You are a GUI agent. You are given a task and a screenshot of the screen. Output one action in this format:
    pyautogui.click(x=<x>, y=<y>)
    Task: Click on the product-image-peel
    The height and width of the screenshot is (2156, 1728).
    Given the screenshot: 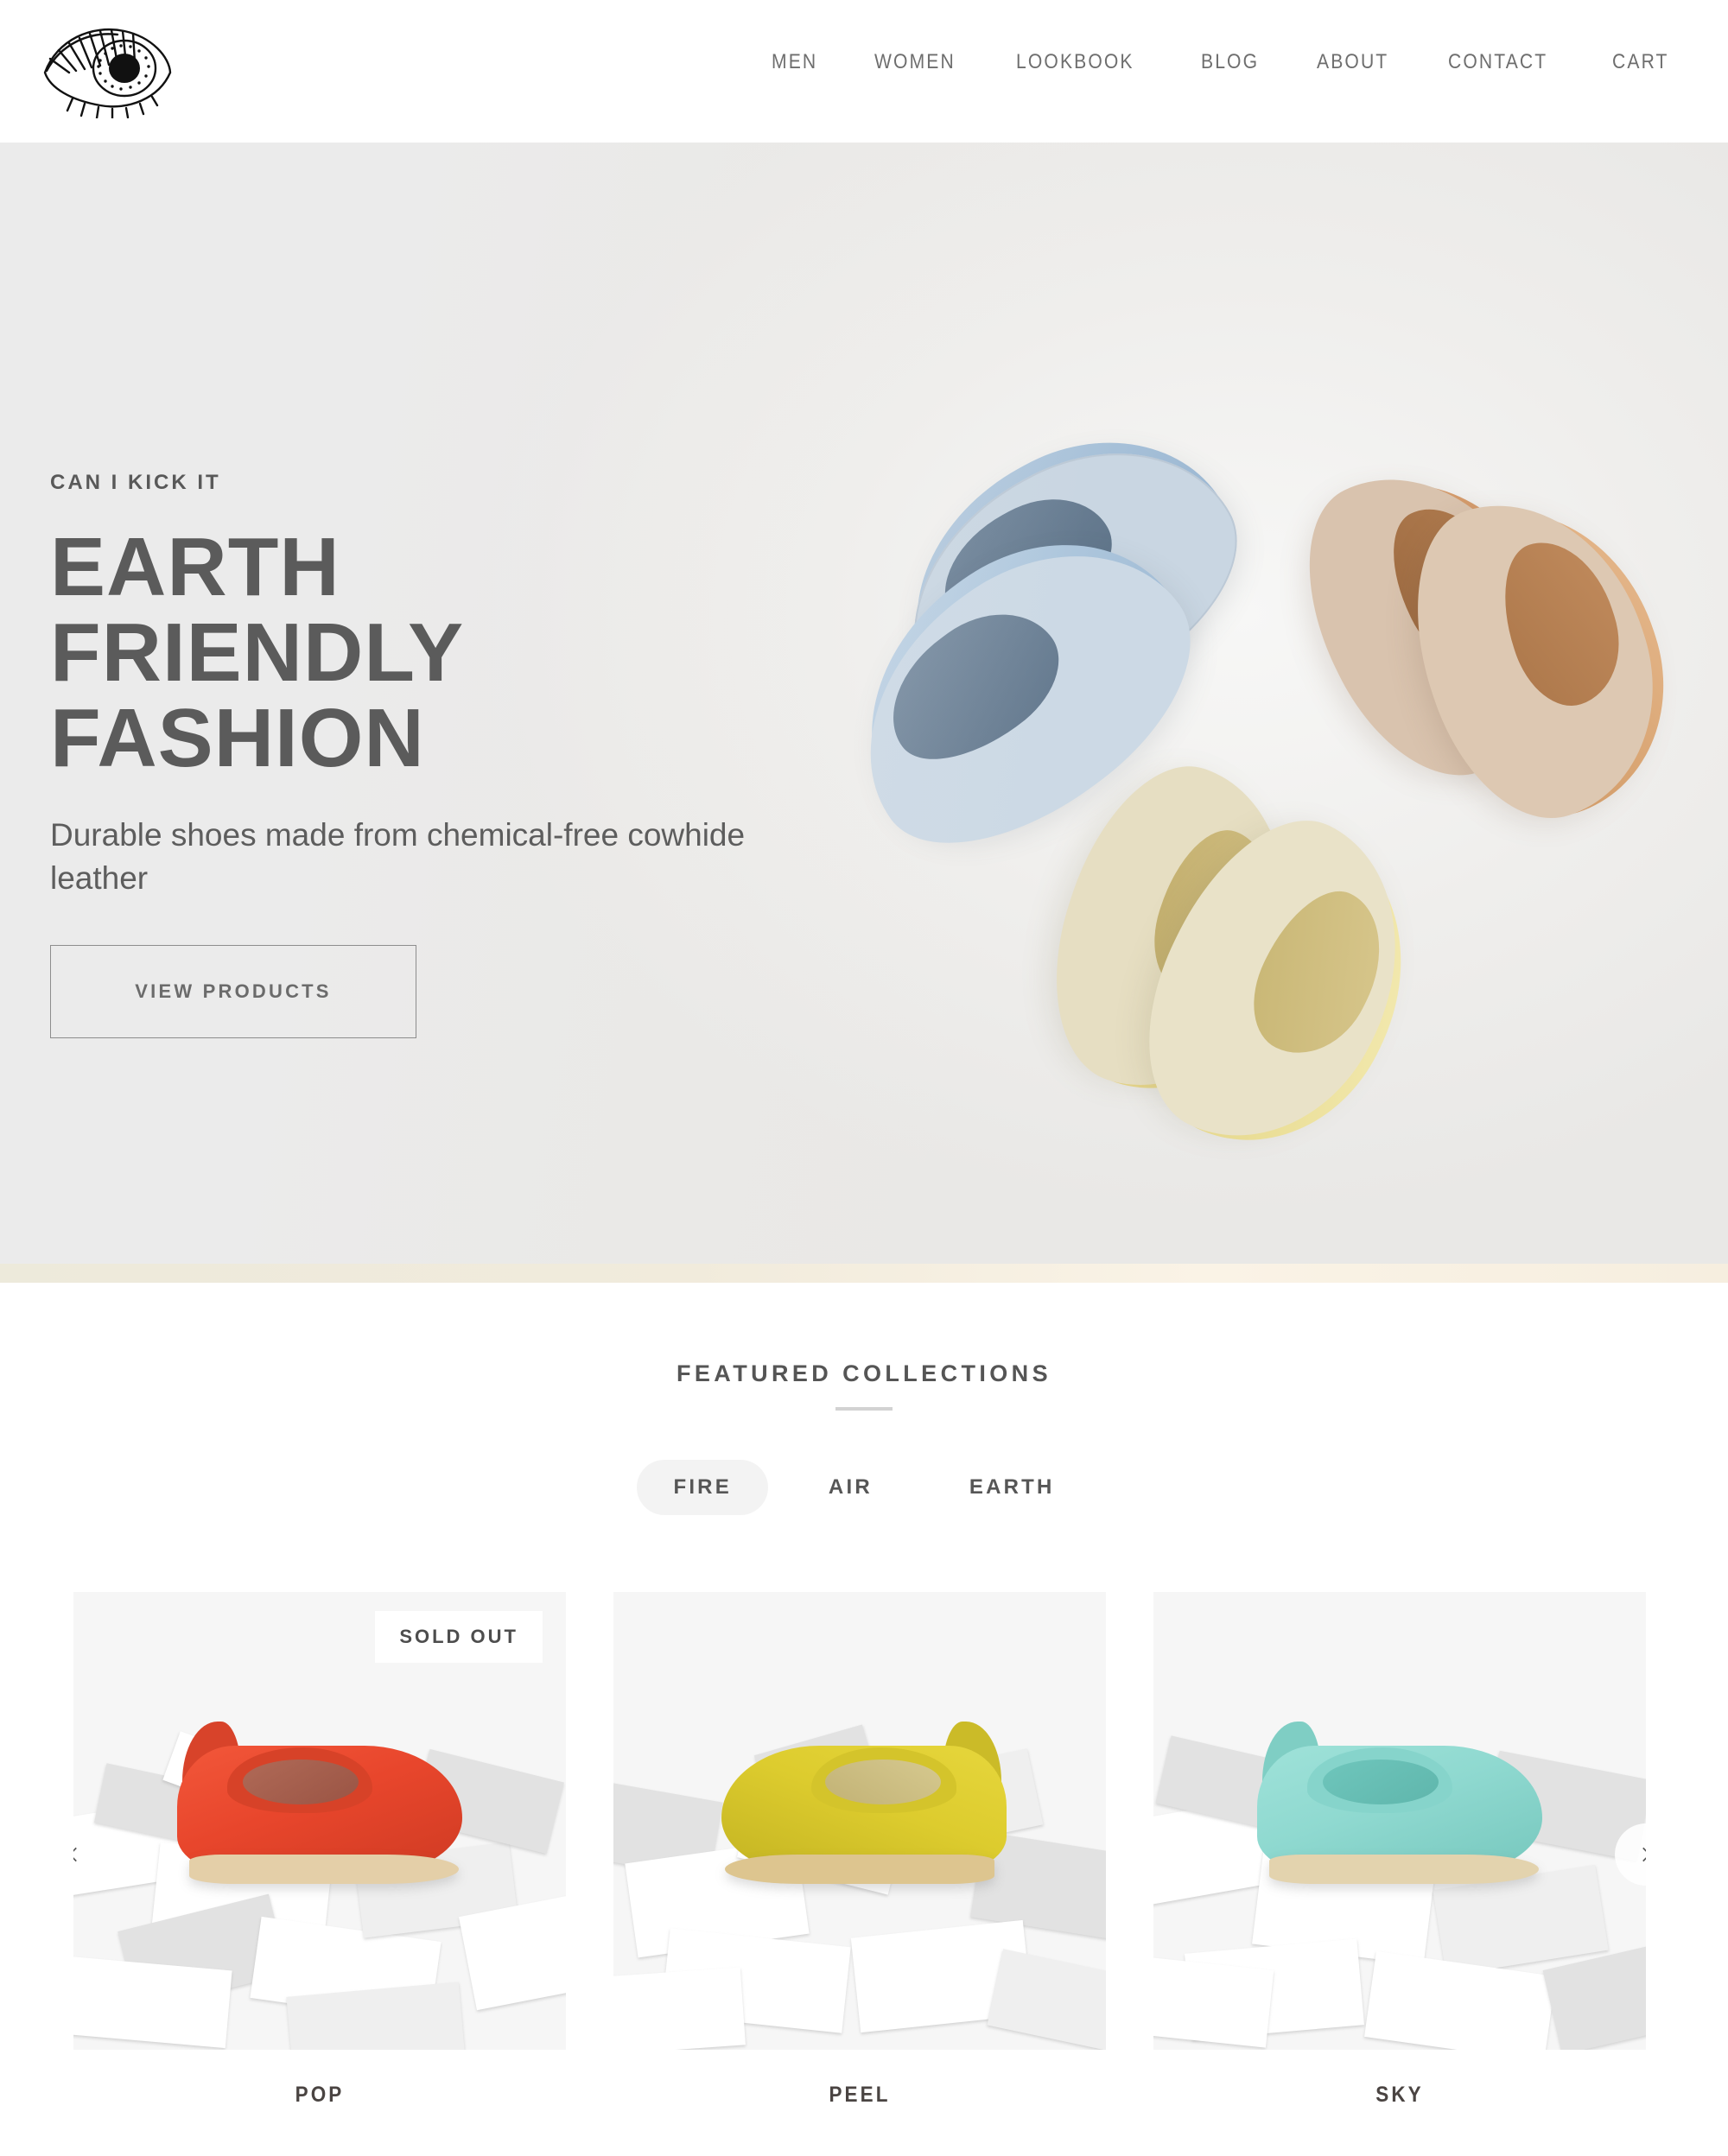 What is the action you would take?
    pyautogui.click(x=859, y=1821)
    